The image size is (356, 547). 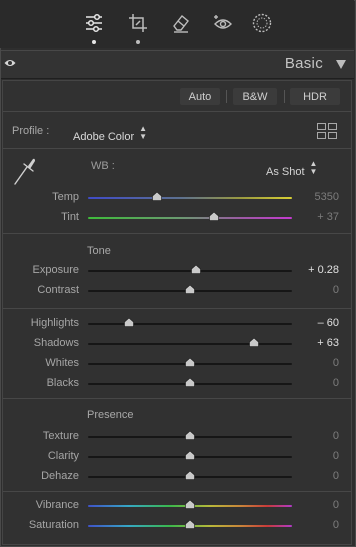 I want to click on wb-label: WB :, so click(x=103, y=166).